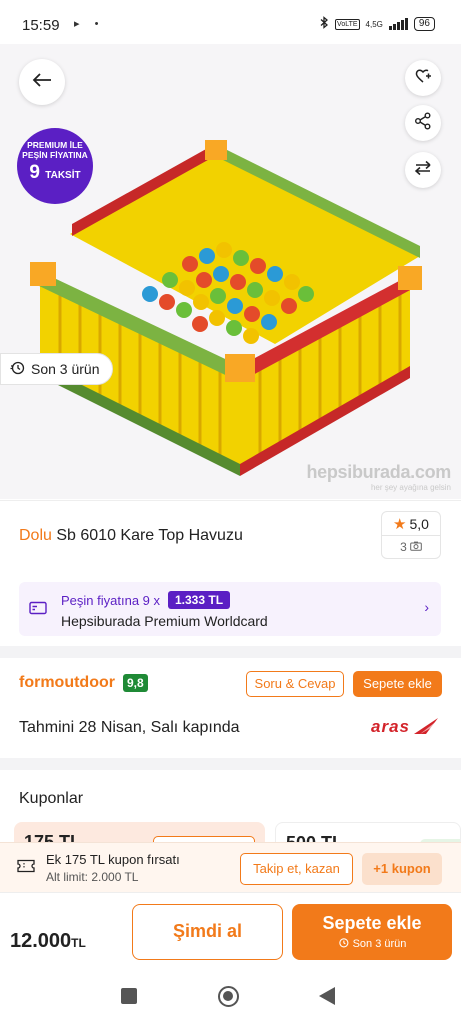 Image resolution: width=461 pixels, height=1024 pixels. Describe the element at coordinates (110, 600) in the screenshot. I see `premium-label: Peşin fiyatına 9 x` at that location.